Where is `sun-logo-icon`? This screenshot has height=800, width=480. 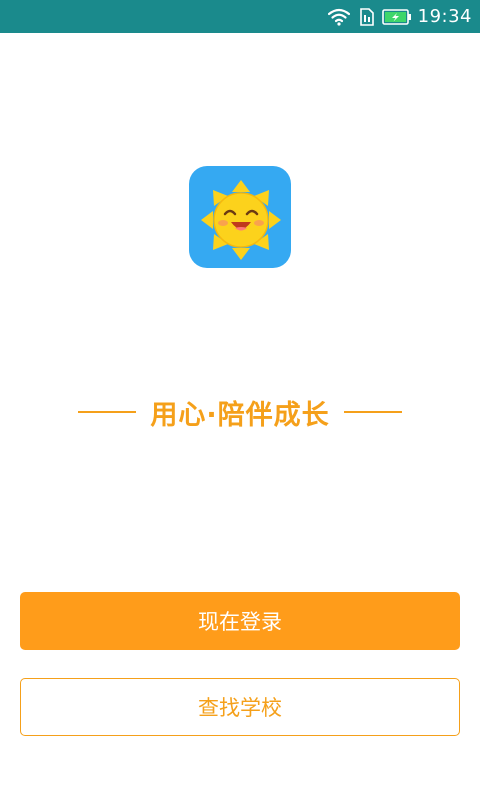
sun-logo-icon is located at coordinates (241, 220).